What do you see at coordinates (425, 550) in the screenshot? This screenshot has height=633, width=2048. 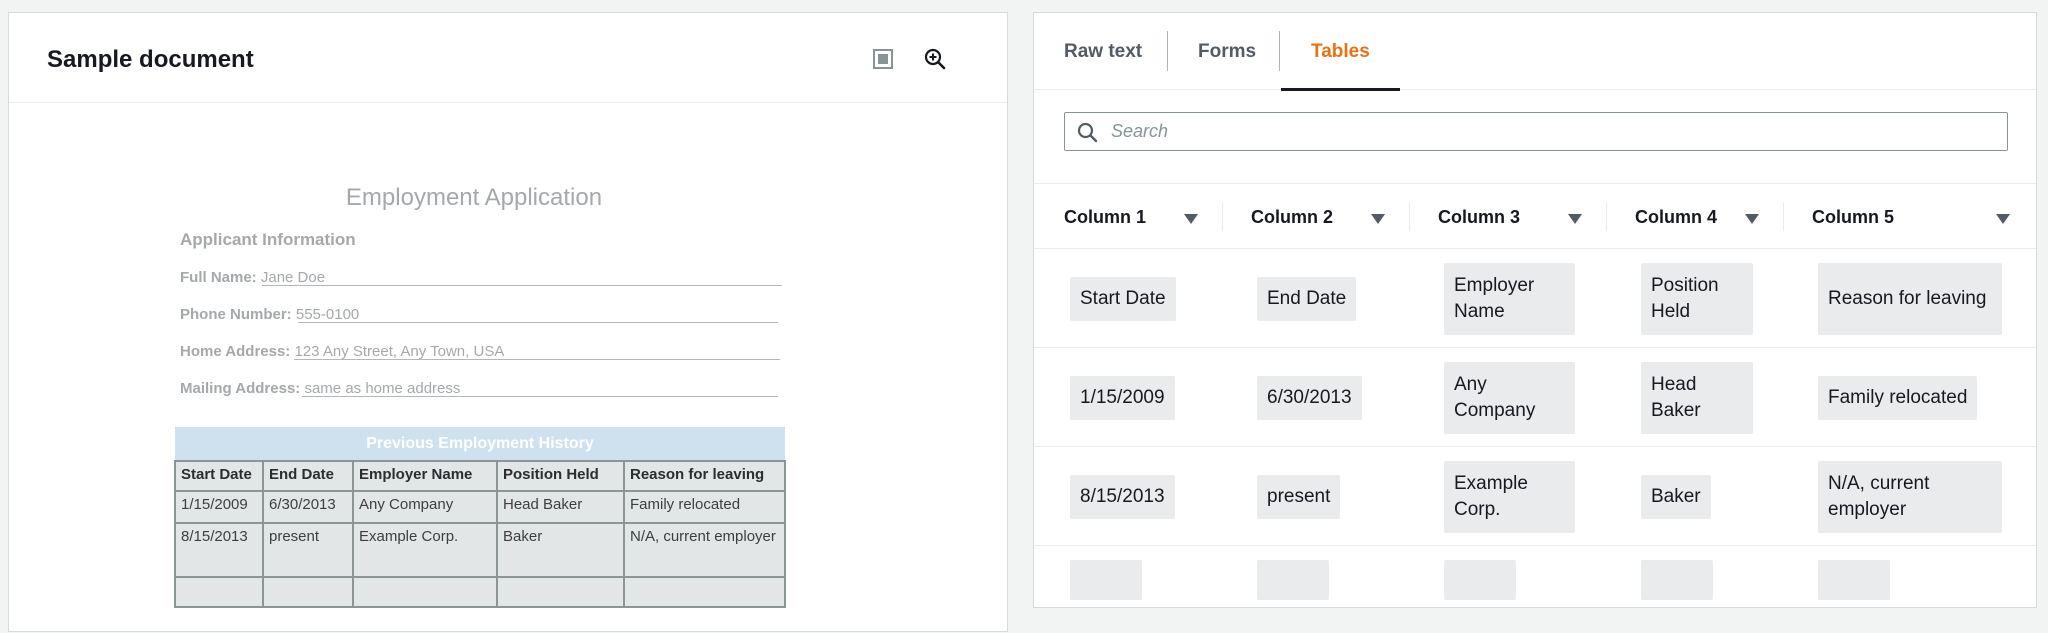 I see `table-cell: Example Corp.` at bounding box center [425, 550].